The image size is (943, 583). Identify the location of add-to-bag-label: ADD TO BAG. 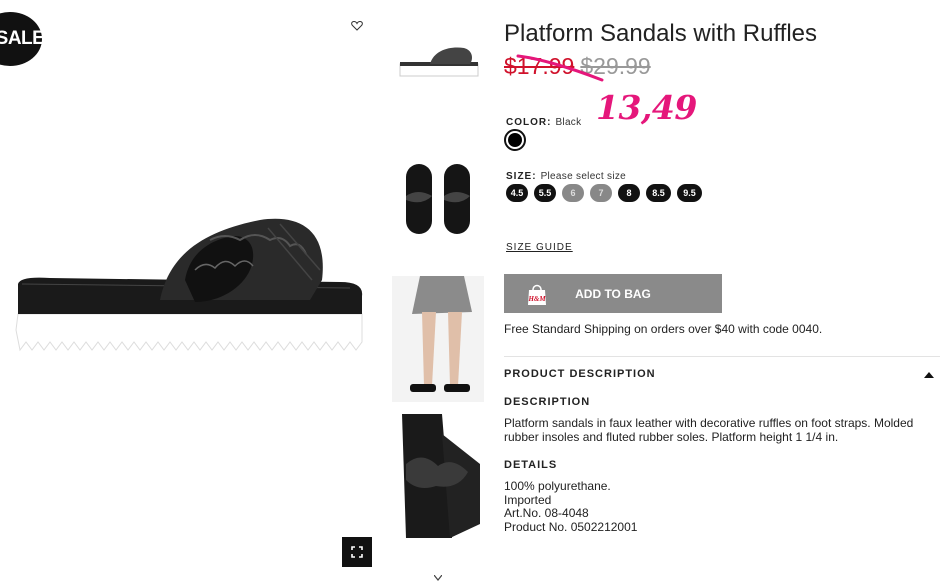
(613, 293).